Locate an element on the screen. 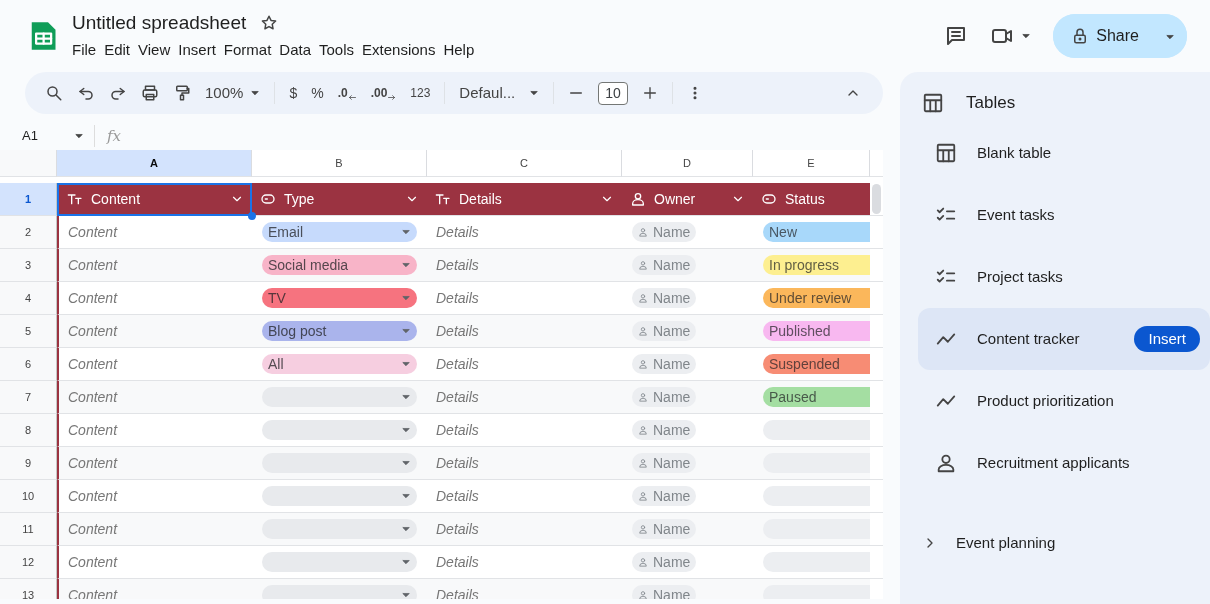  menu-item: Edit is located at coordinates (117, 50).